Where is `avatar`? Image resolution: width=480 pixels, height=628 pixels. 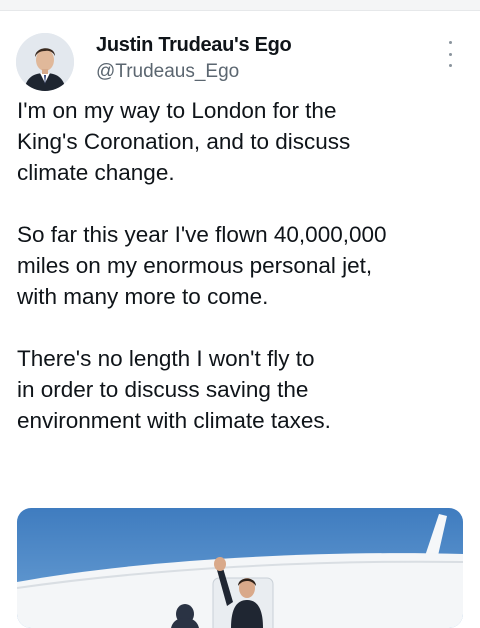
avatar is located at coordinates (45, 62).